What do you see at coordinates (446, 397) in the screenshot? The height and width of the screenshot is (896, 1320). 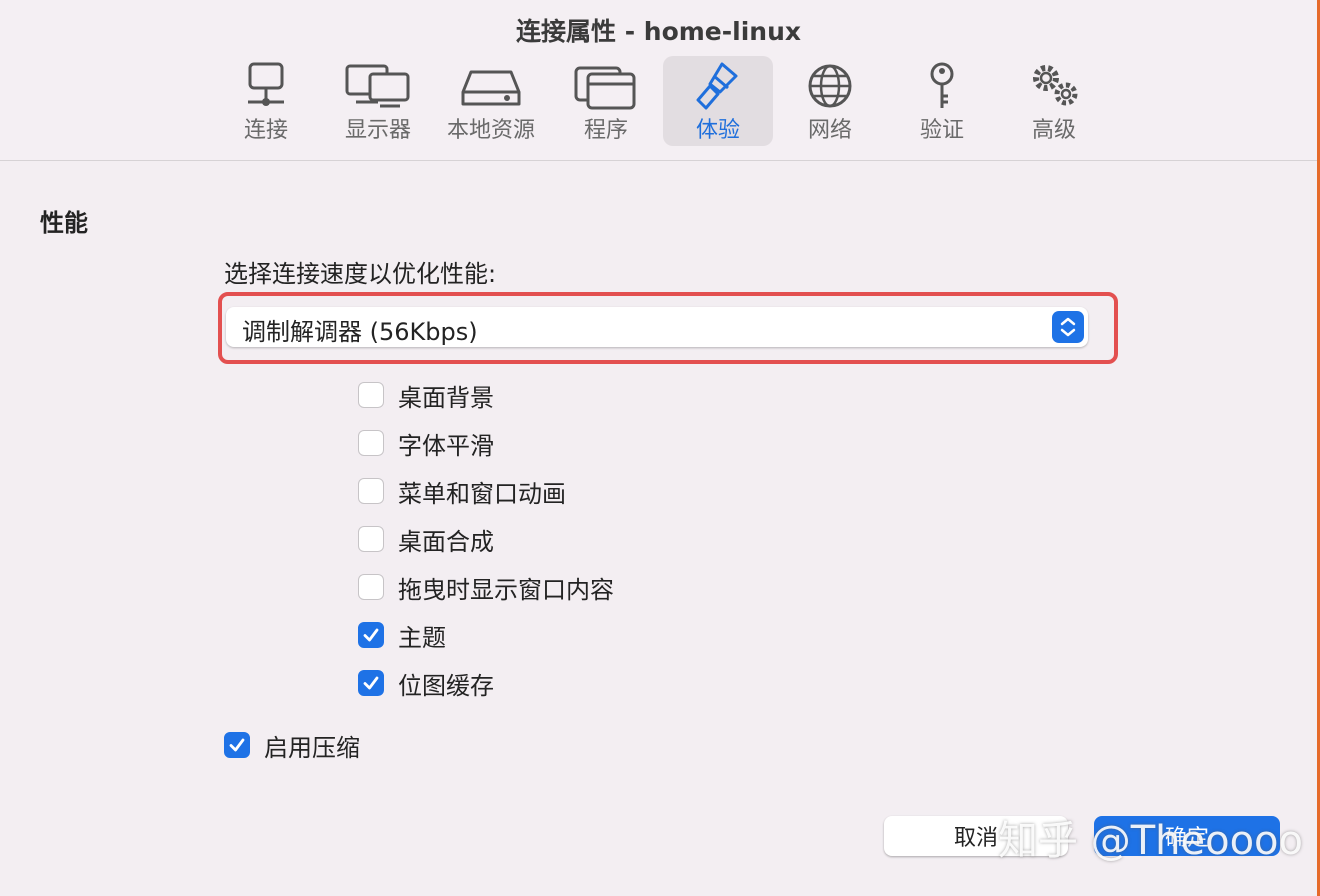 I see `option-label: 桌面背景` at bounding box center [446, 397].